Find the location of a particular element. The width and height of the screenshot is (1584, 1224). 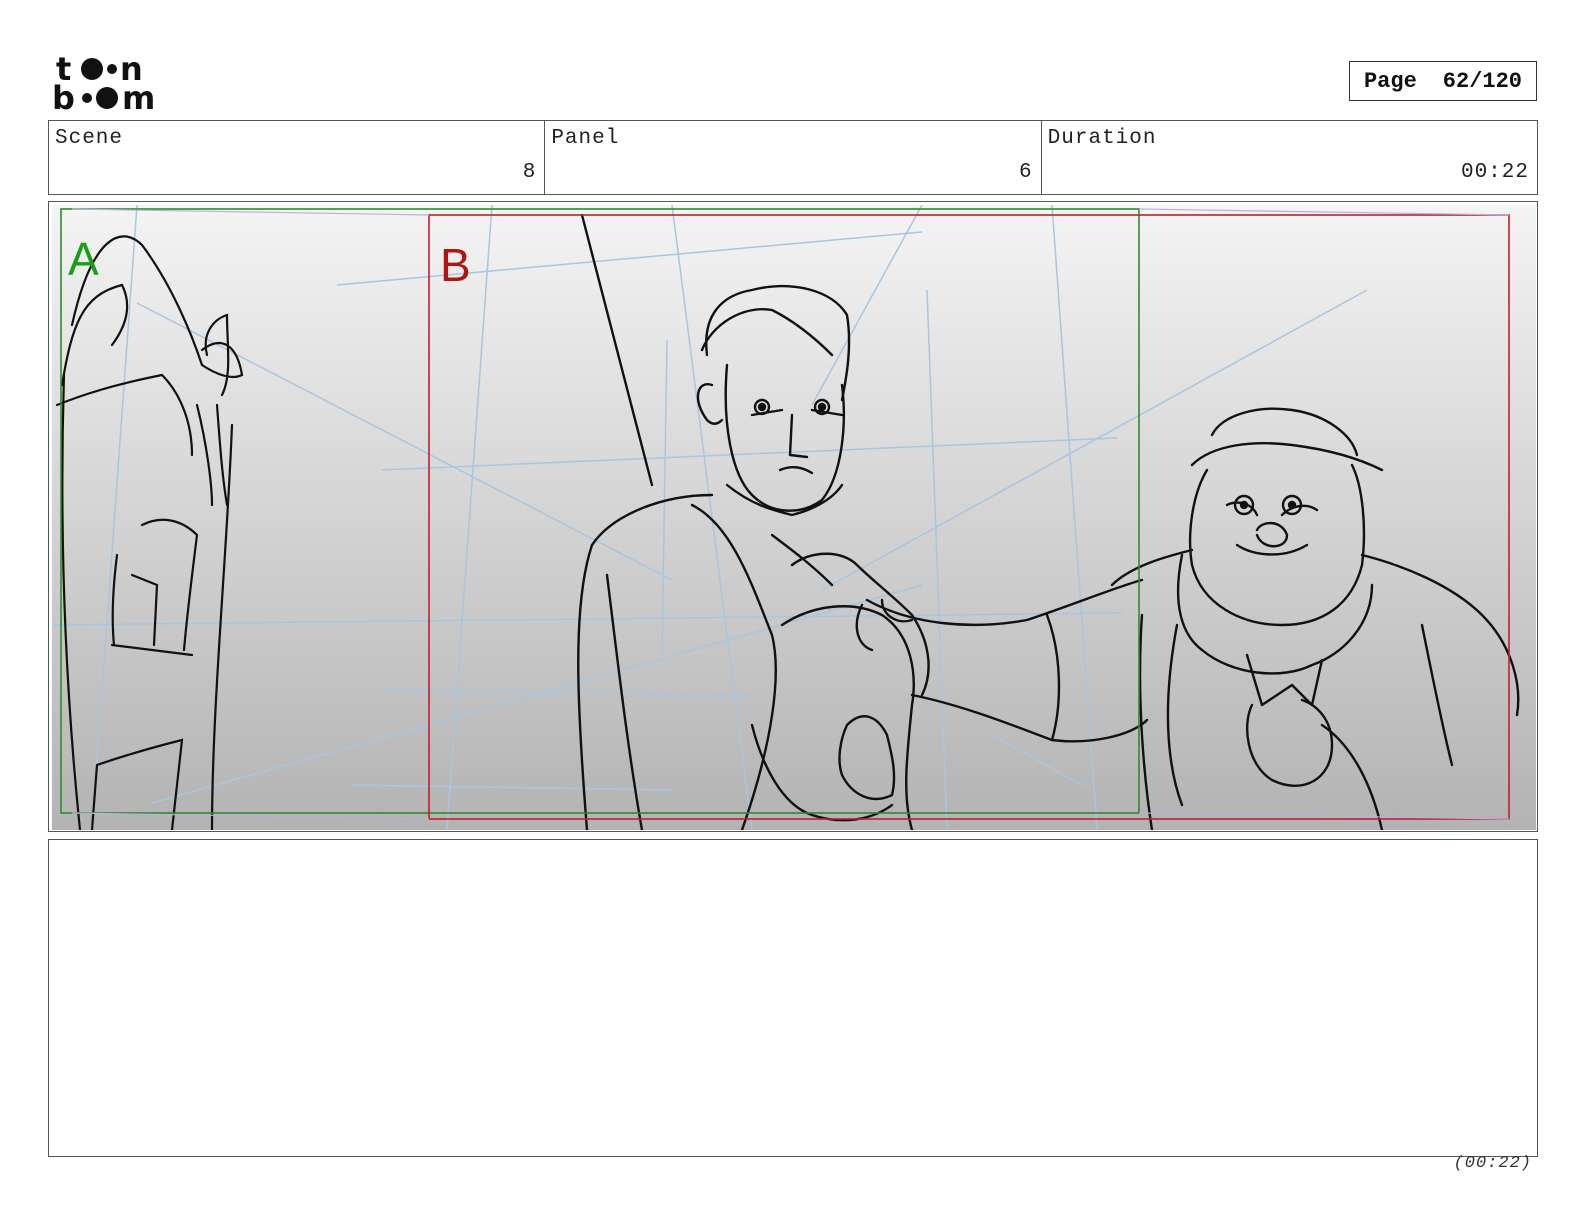

panel-value: 6 is located at coordinates (1026, 172).